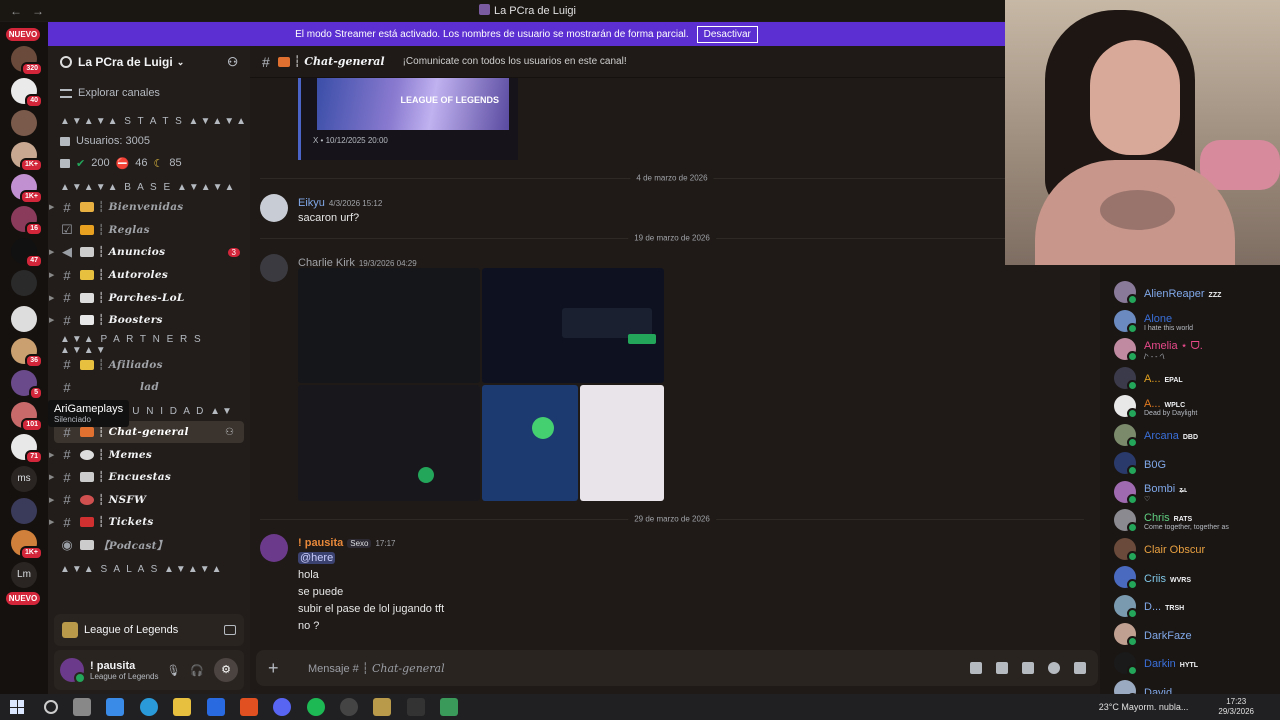  What do you see at coordinates (173, 670) in the screenshot?
I see `microphone-icon: 🎙` at bounding box center [173, 670].